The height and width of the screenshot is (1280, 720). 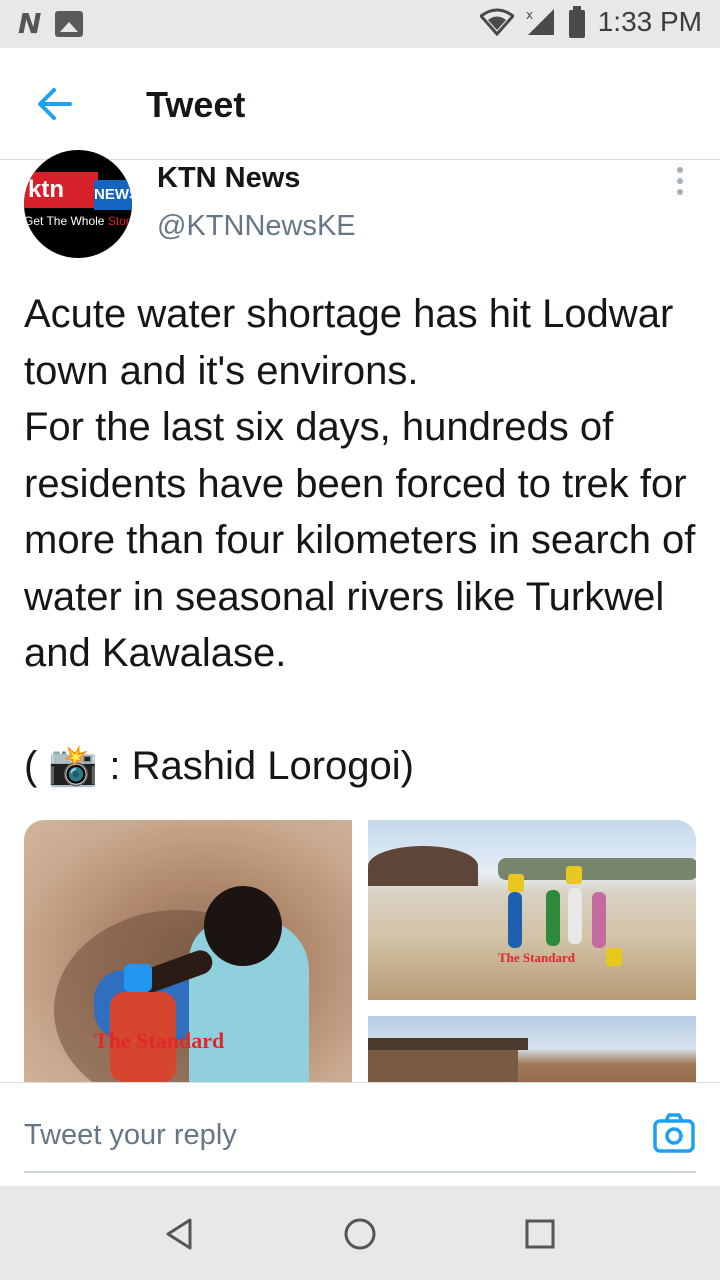 What do you see at coordinates (360, 104) in the screenshot?
I see `app-header: Tweet` at bounding box center [360, 104].